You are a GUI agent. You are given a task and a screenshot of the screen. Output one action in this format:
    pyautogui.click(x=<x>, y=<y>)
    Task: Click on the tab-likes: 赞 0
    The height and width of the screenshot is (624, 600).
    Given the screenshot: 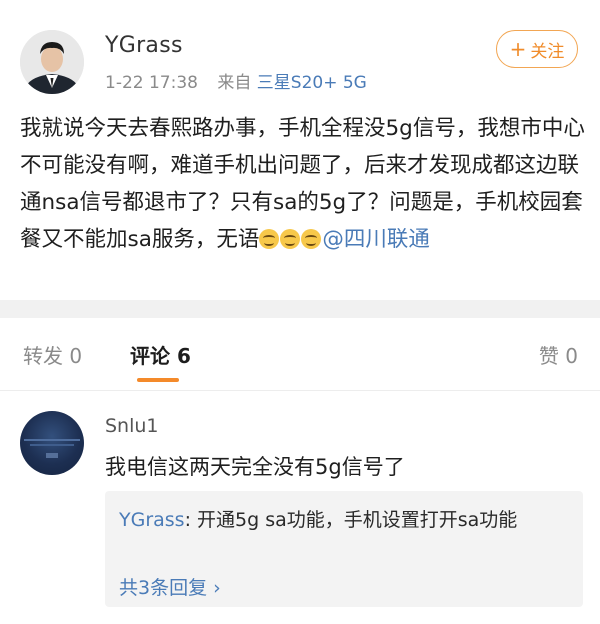 What is the action you would take?
    pyautogui.click(x=558, y=354)
    